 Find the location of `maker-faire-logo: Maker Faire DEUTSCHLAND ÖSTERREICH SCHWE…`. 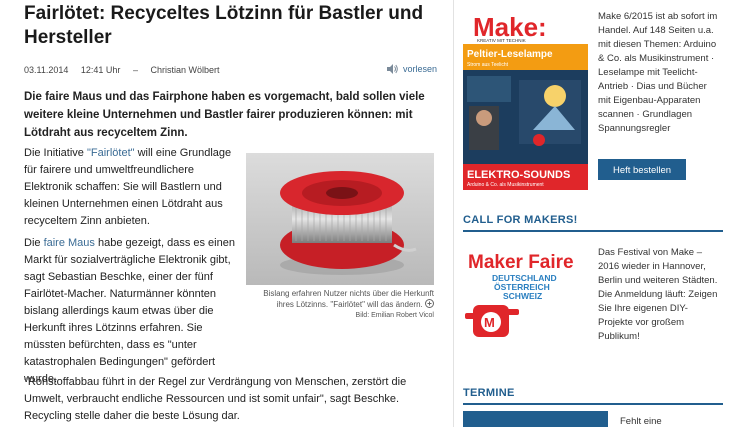

maker-faire-logo: Maker Faire DEUTSCHLAND ÖSTERREICH SCHWE… is located at coordinates (525, 292).